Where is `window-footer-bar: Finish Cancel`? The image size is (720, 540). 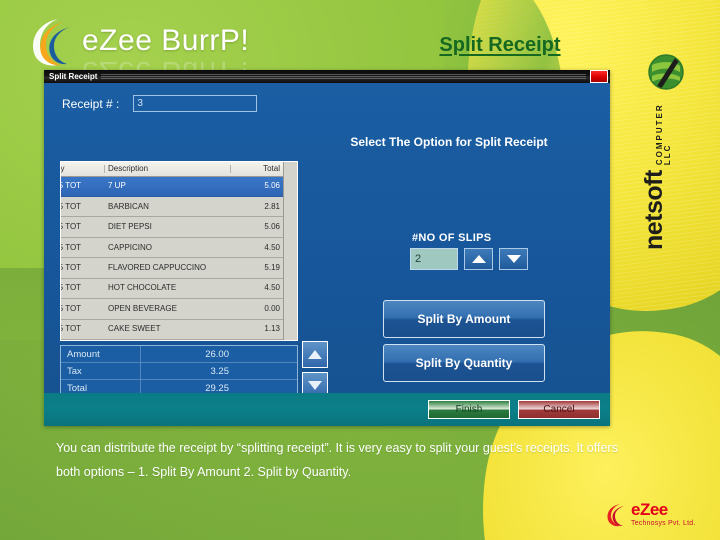
window-footer-bar: Finish Cancel is located at coordinates (327, 409).